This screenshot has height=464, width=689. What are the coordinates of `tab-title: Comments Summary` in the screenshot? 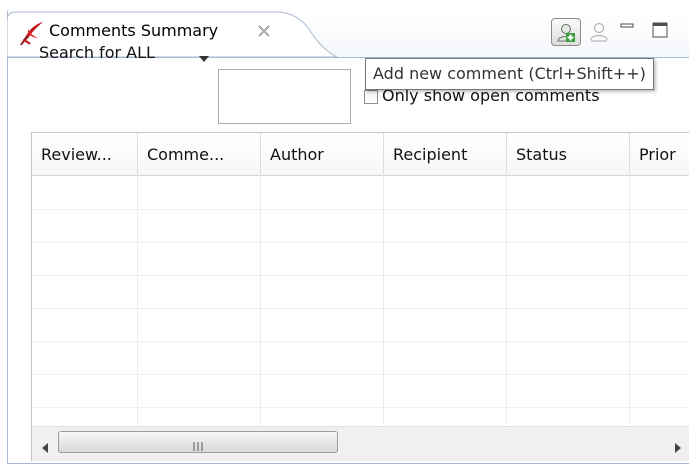 It's located at (134, 30).